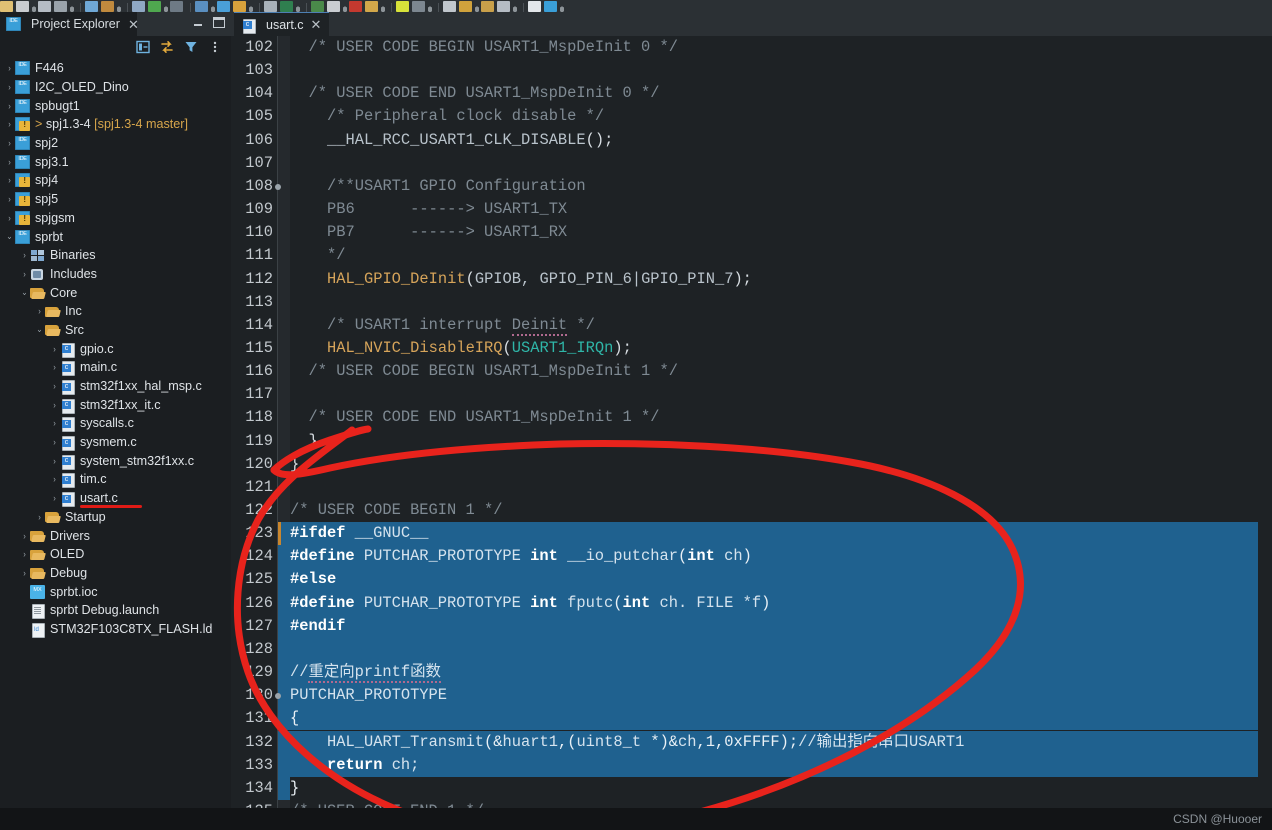  Describe the element at coordinates (115, 236) in the screenshot. I see `tree-item-sprbt: ⌄ sprbt` at that location.